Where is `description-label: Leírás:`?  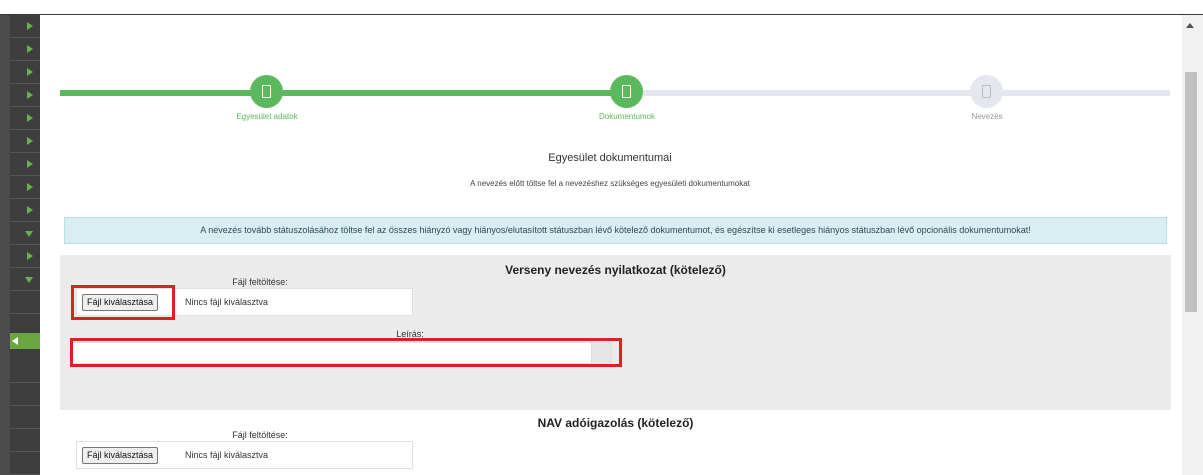
description-label: Leírás: is located at coordinates (410, 334).